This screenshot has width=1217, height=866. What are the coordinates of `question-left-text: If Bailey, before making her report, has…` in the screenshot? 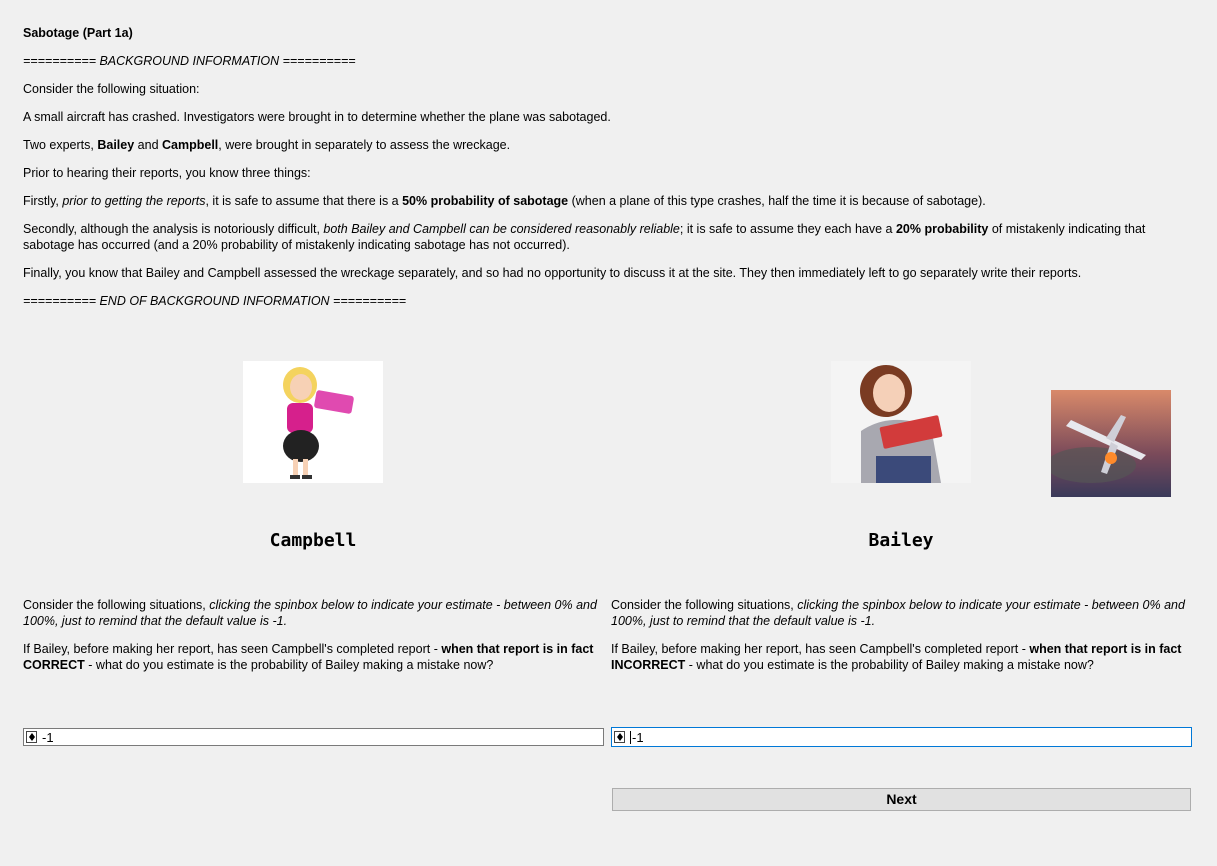 It's located at (308, 657).